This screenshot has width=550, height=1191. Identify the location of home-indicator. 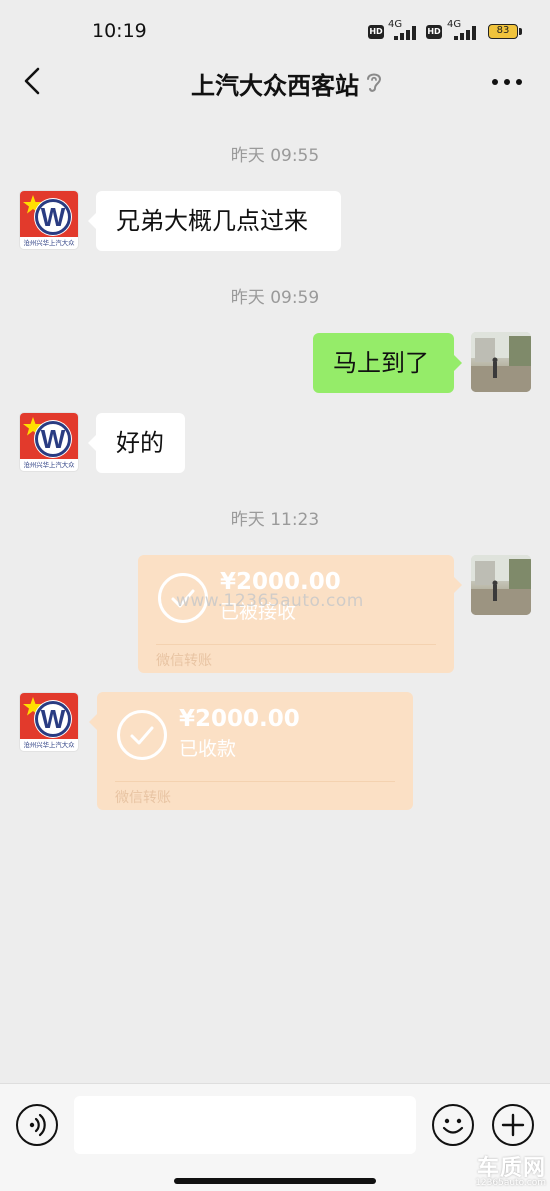
(275, 1181).